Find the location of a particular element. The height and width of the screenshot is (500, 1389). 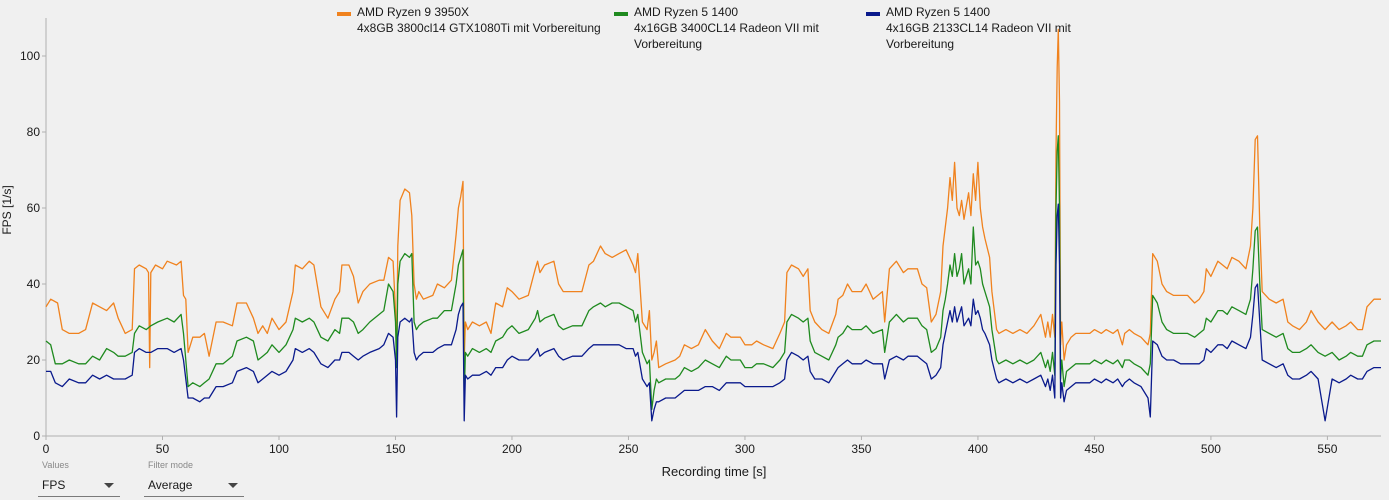

x-tick-label: 500 is located at coordinates (1211, 449).